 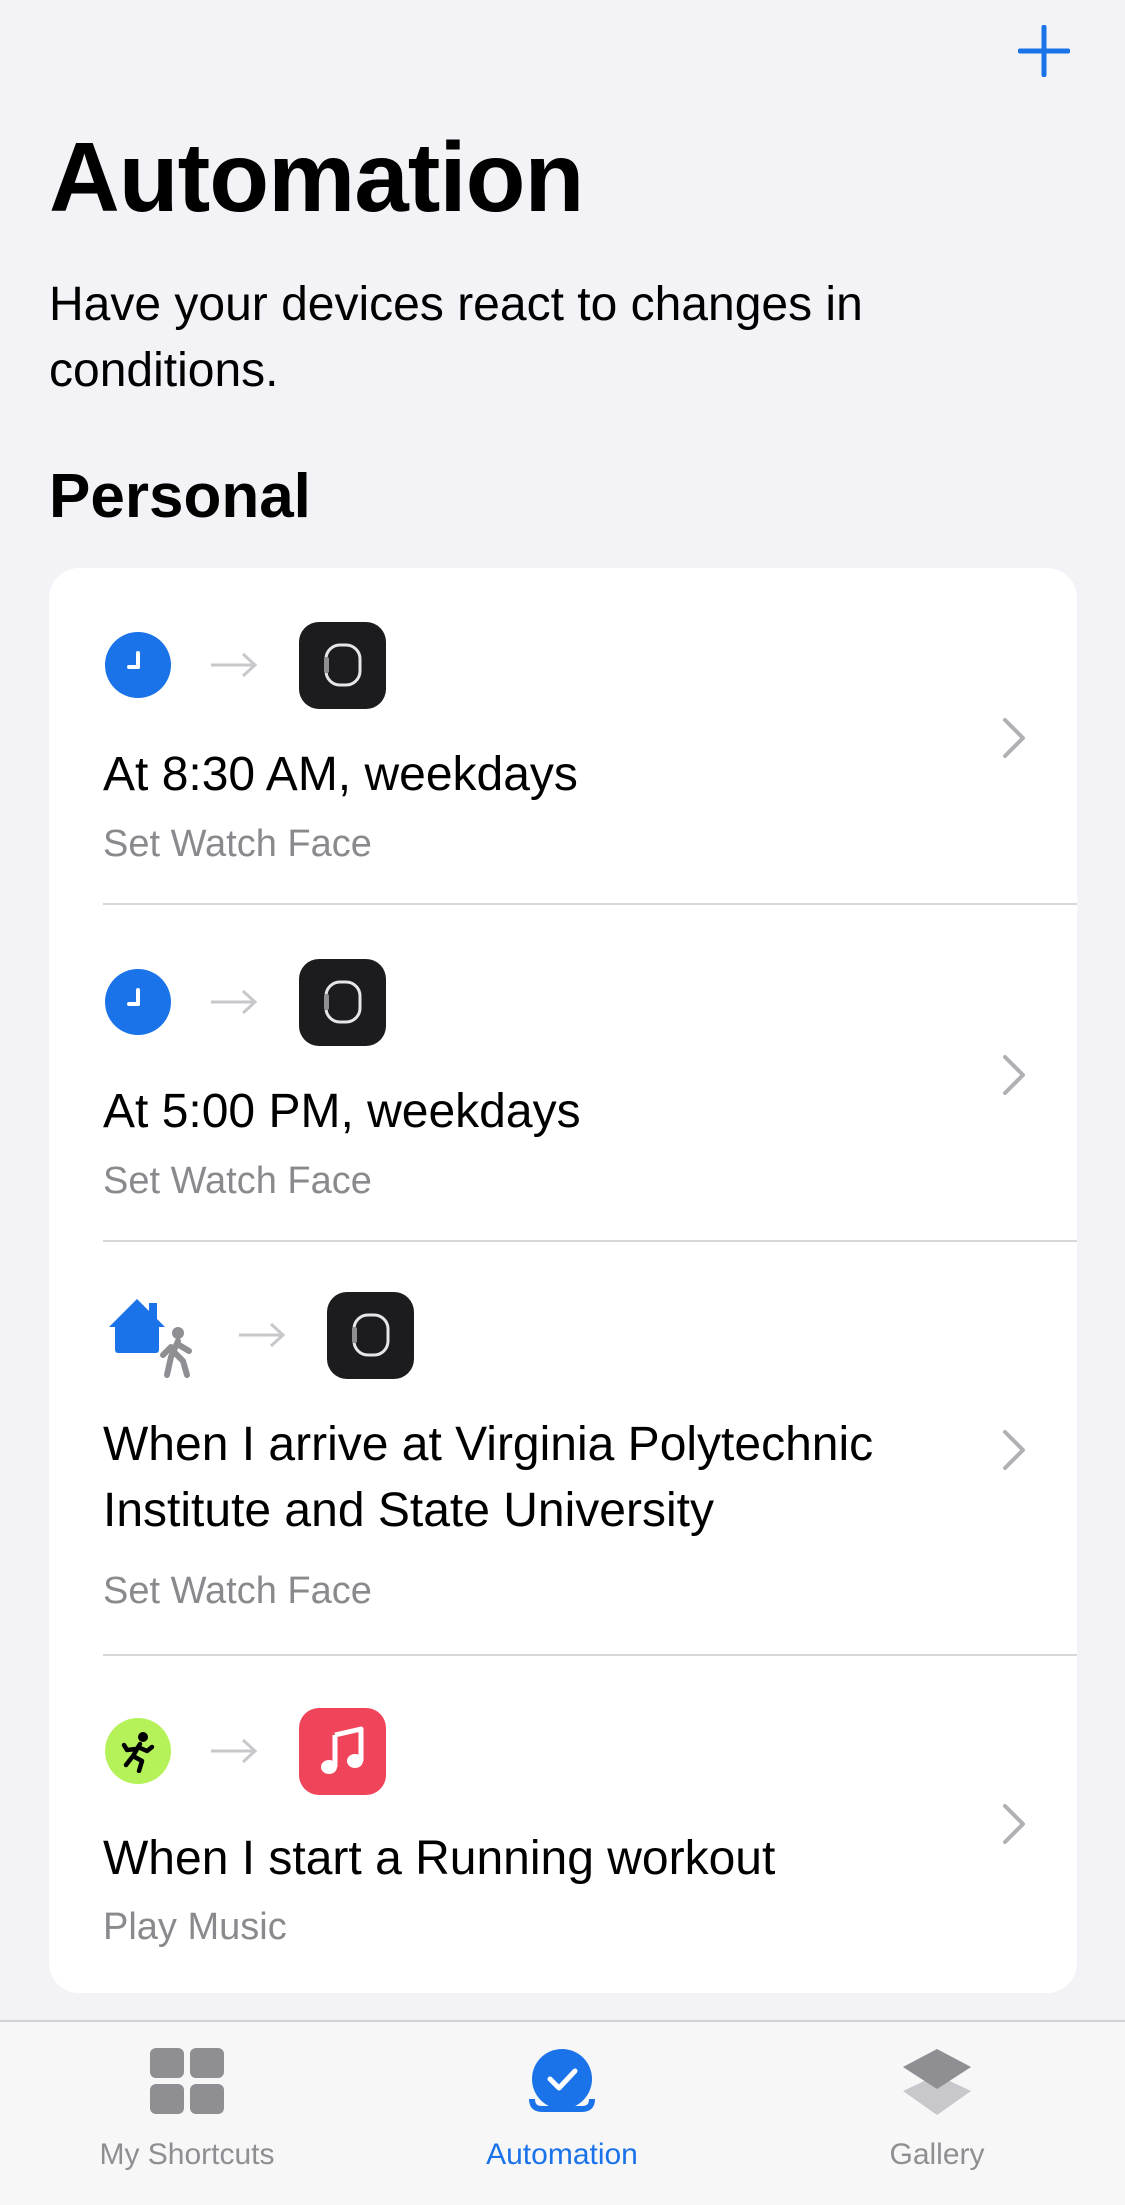 What do you see at coordinates (316, 177) in the screenshot?
I see `page-title: Automation` at bounding box center [316, 177].